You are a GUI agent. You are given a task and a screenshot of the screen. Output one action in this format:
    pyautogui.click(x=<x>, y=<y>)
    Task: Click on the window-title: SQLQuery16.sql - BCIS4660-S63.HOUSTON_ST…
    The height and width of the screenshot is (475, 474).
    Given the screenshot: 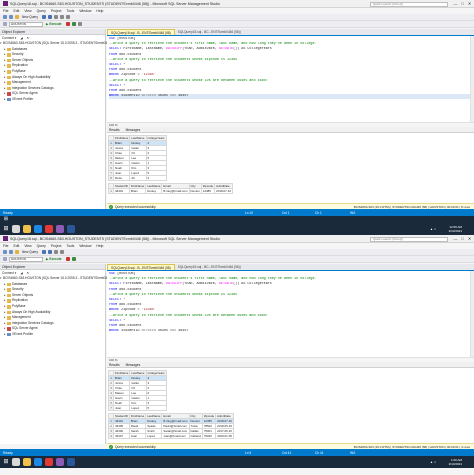 What is the action you would take?
    pyautogui.click(x=115, y=238)
    